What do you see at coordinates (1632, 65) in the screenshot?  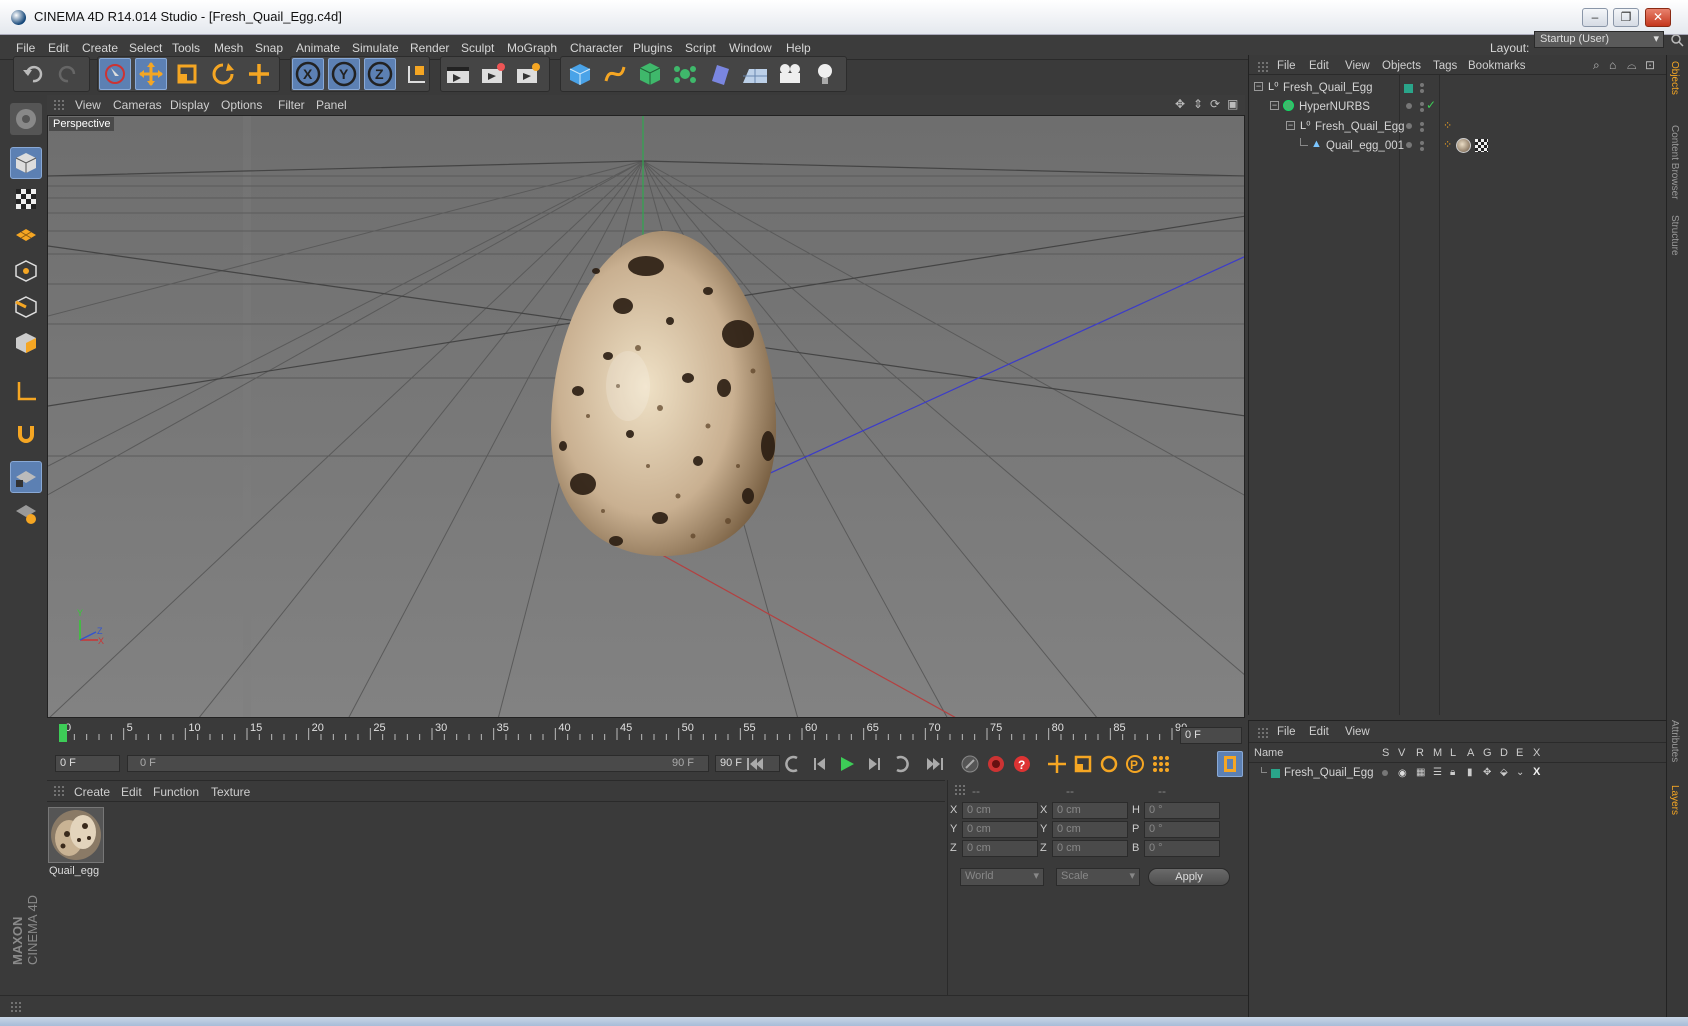 I see `back-icon: ⌓` at bounding box center [1632, 65].